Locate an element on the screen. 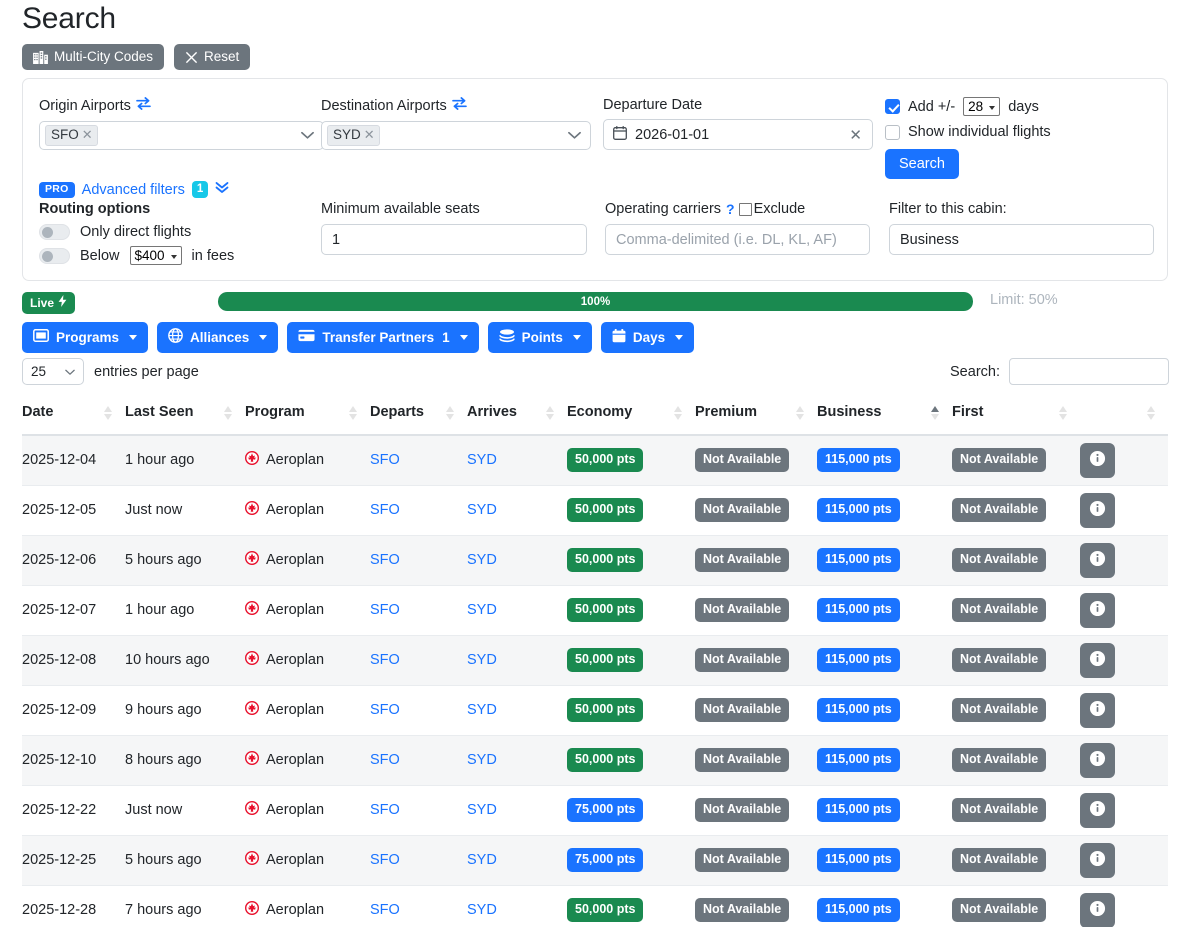 This screenshot has width=1195, height=927. filter-days-button: Days is located at coordinates (647, 337).